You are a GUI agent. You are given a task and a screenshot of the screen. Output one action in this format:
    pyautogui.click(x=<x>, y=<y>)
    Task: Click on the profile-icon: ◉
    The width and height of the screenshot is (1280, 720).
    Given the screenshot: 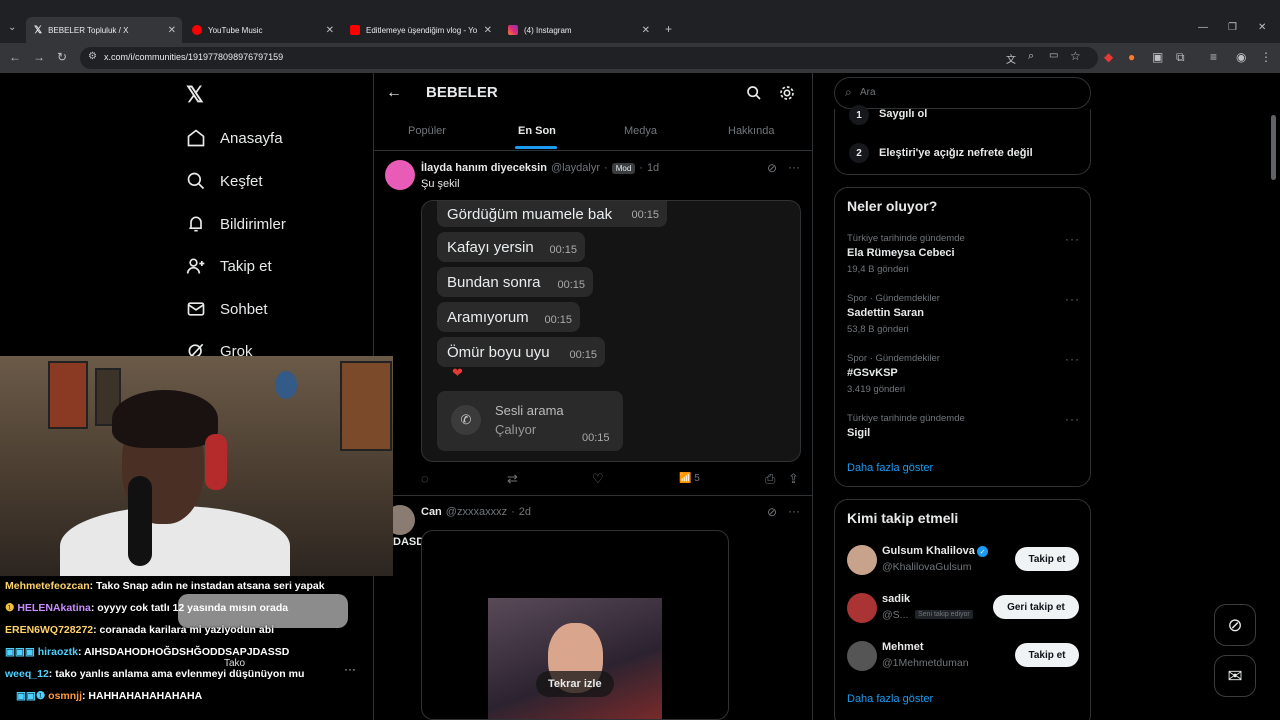 What is the action you would take?
    pyautogui.click(x=1241, y=57)
    